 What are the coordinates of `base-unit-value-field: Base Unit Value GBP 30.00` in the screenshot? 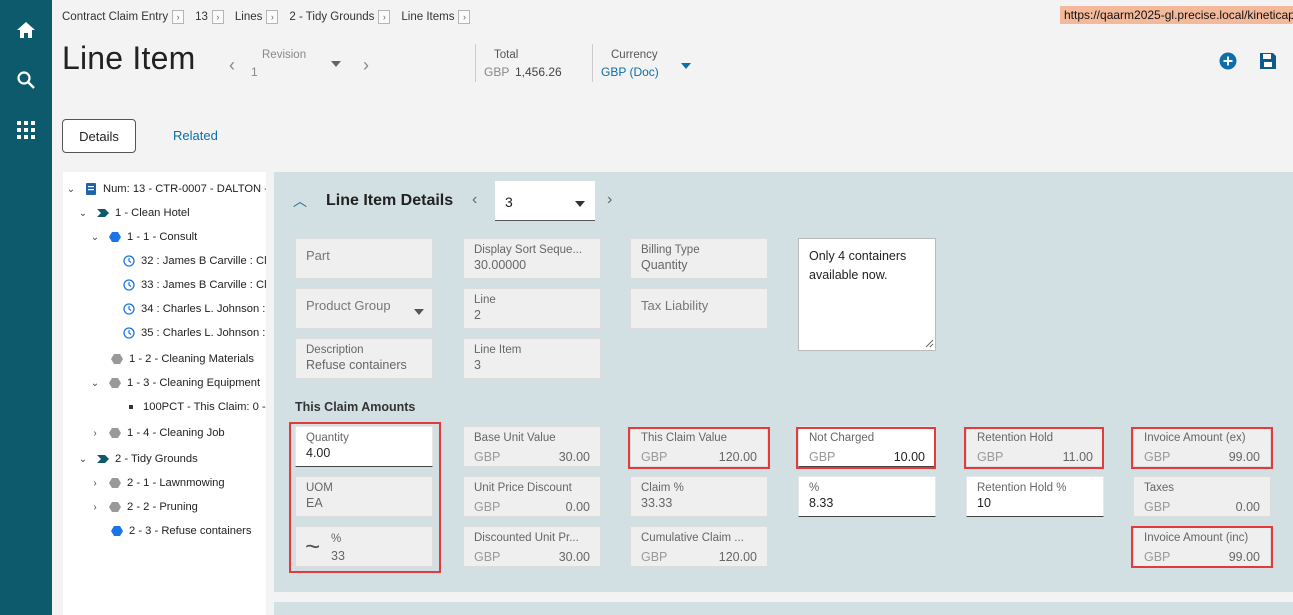 It's located at (532, 446).